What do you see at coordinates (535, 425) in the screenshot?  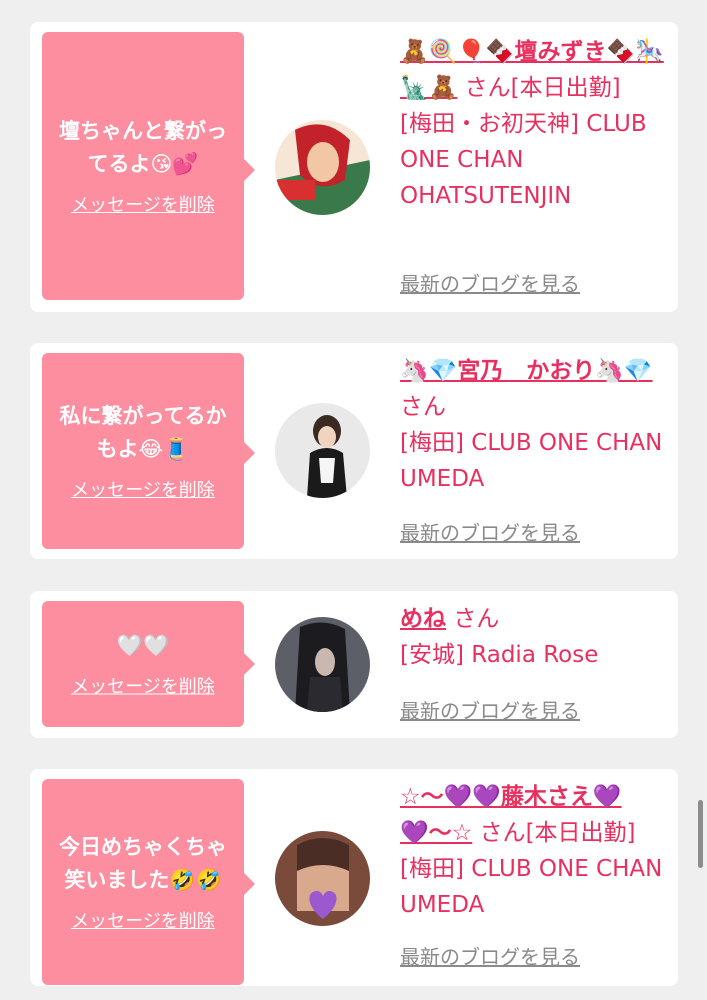 I see `cast-info: 🦄💎宮乃 かおり🦄💎 さん [梅田] CLUB ONE CHAN UMEDA` at bounding box center [535, 425].